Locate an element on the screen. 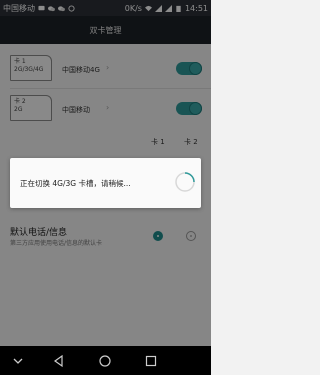 The height and width of the screenshot is (375, 320). recents-icon is located at coordinates (151, 361).